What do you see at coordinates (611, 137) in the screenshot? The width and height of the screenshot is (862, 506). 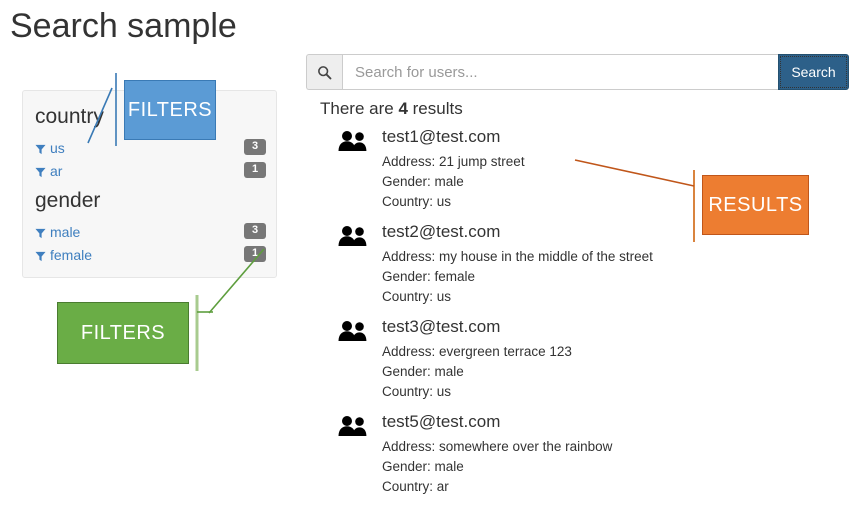 I see `result-email: test1@test.com` at bounding box center [611, 137].